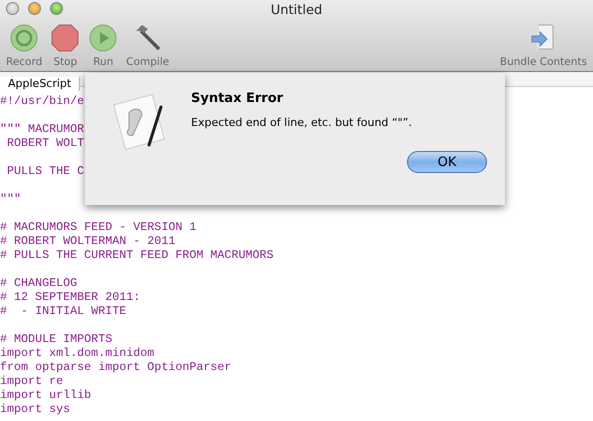 The width and height of the screenshot is (593, 421). Describe the element at coordinates (98, 227) in the screenshot. I see `code-line: # MACRUMORS FEED - VERSION 1` at that location.